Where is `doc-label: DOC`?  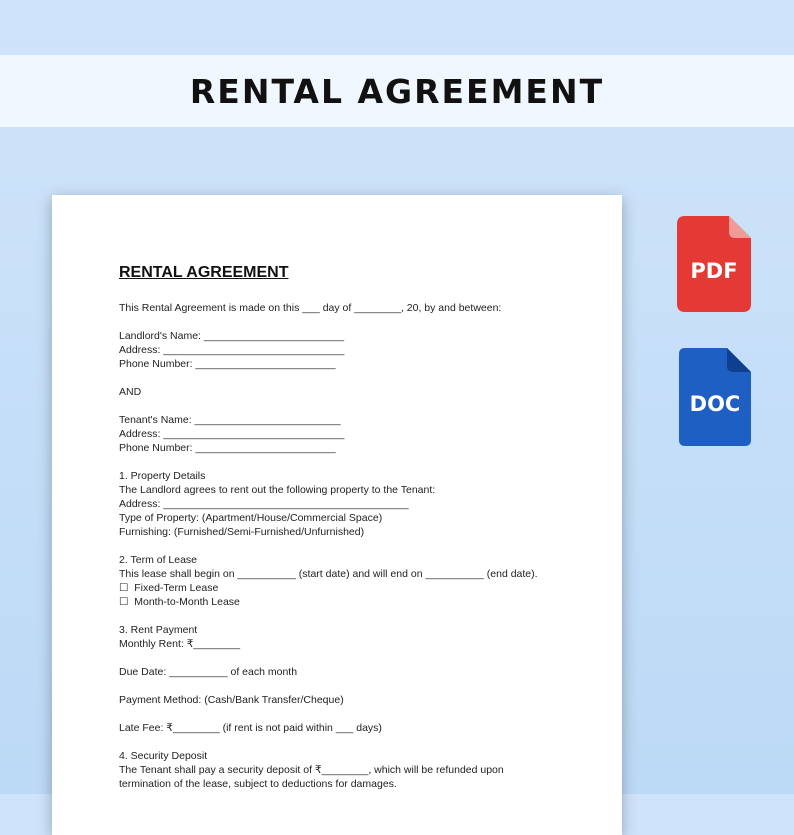
doc-label: DOC is located at coordinates (715, 404).